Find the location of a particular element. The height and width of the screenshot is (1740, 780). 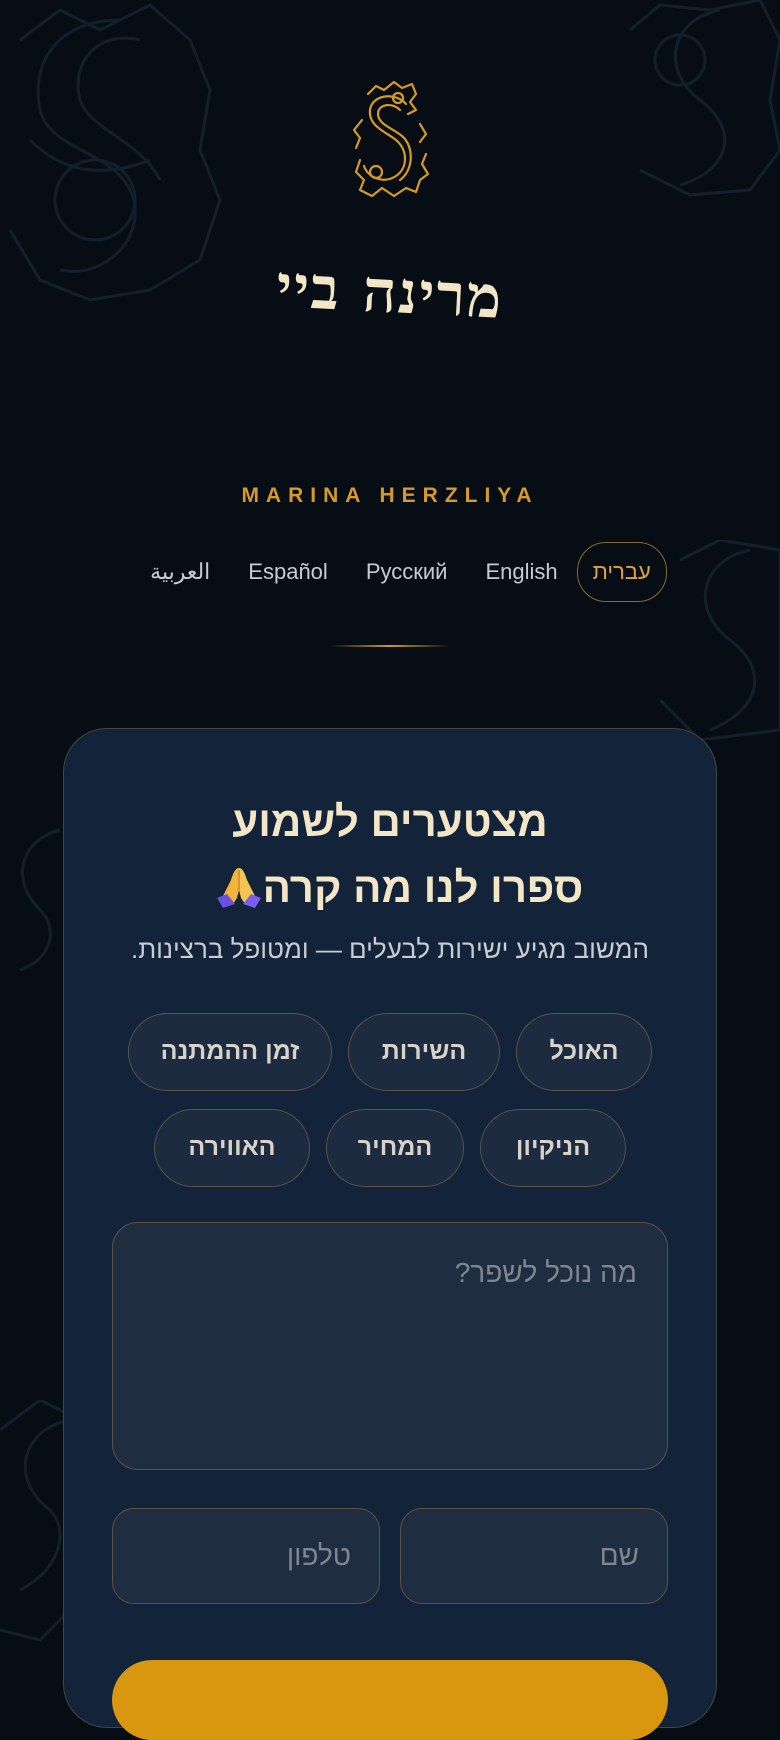

phone-input is located at coordinates (246, 1556).